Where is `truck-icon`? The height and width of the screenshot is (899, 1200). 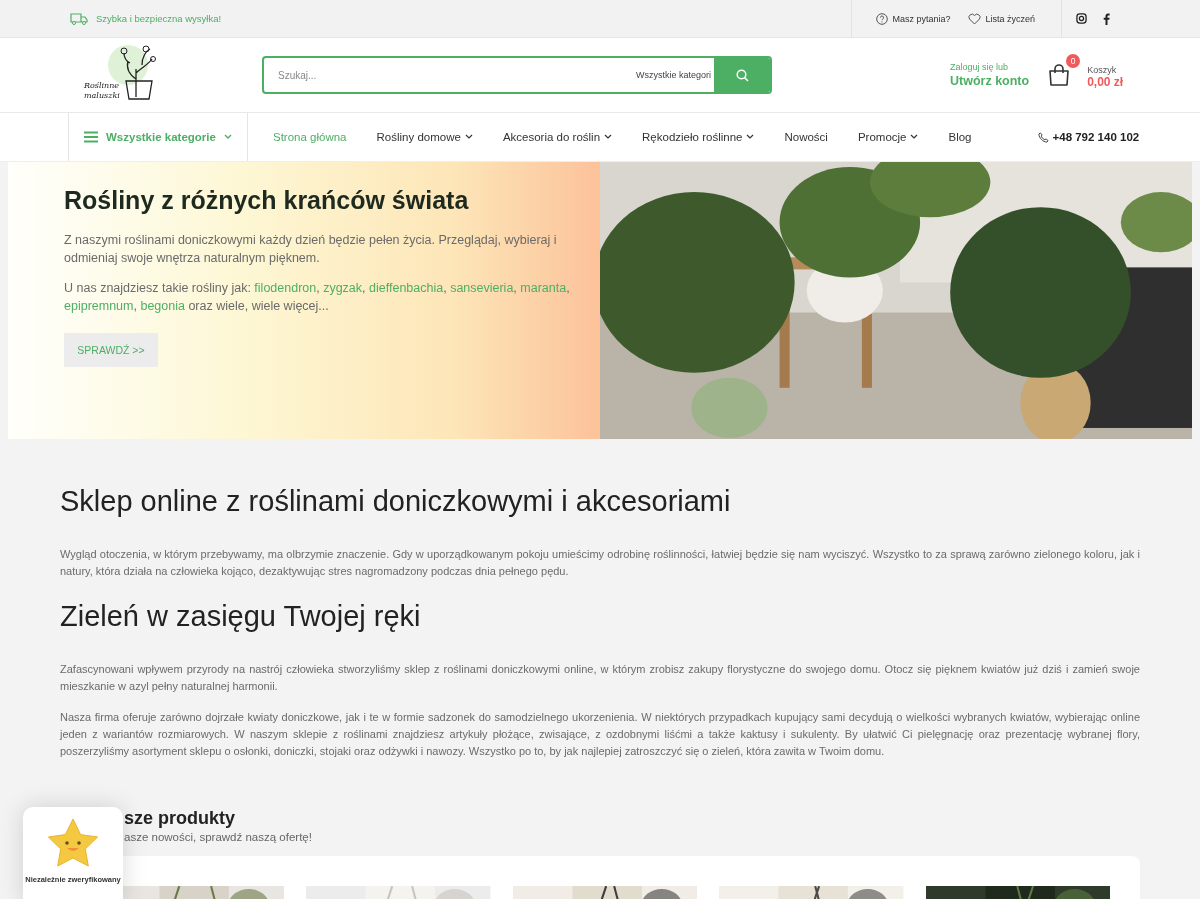
truck-icon is located at coordinates (79, 18).